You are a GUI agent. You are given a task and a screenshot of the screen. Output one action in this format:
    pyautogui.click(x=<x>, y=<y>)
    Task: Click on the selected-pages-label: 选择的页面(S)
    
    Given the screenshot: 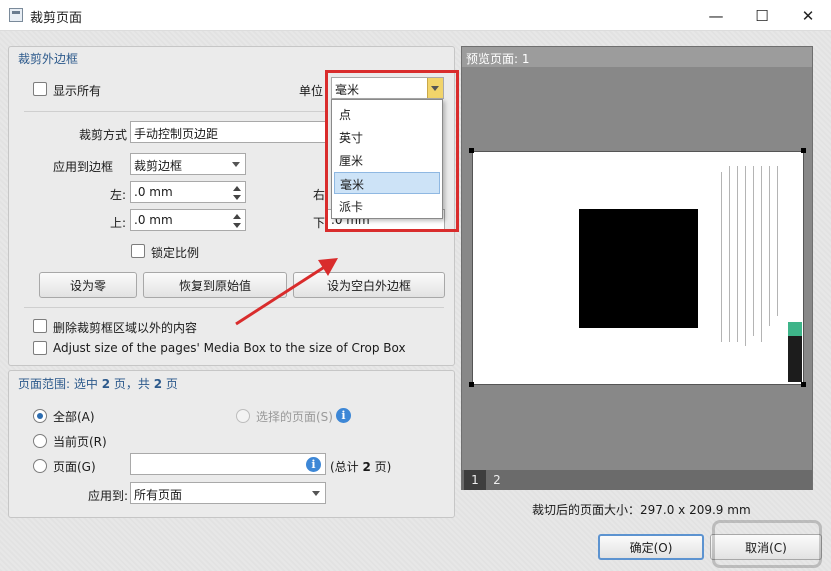 What is the action you would take?
    pyautogui.click(x=294, y=417)
    